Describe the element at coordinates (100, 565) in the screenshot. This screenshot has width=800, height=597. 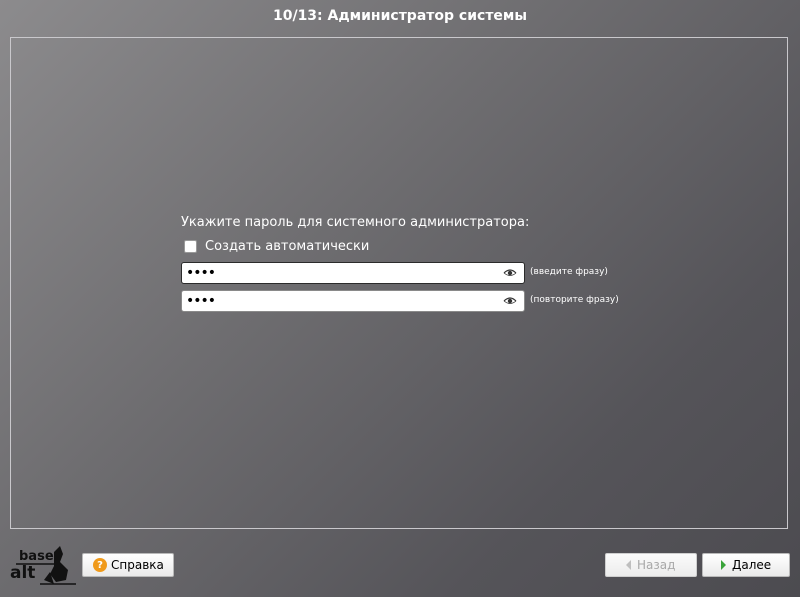
I see `help-icon: ?` at that location.